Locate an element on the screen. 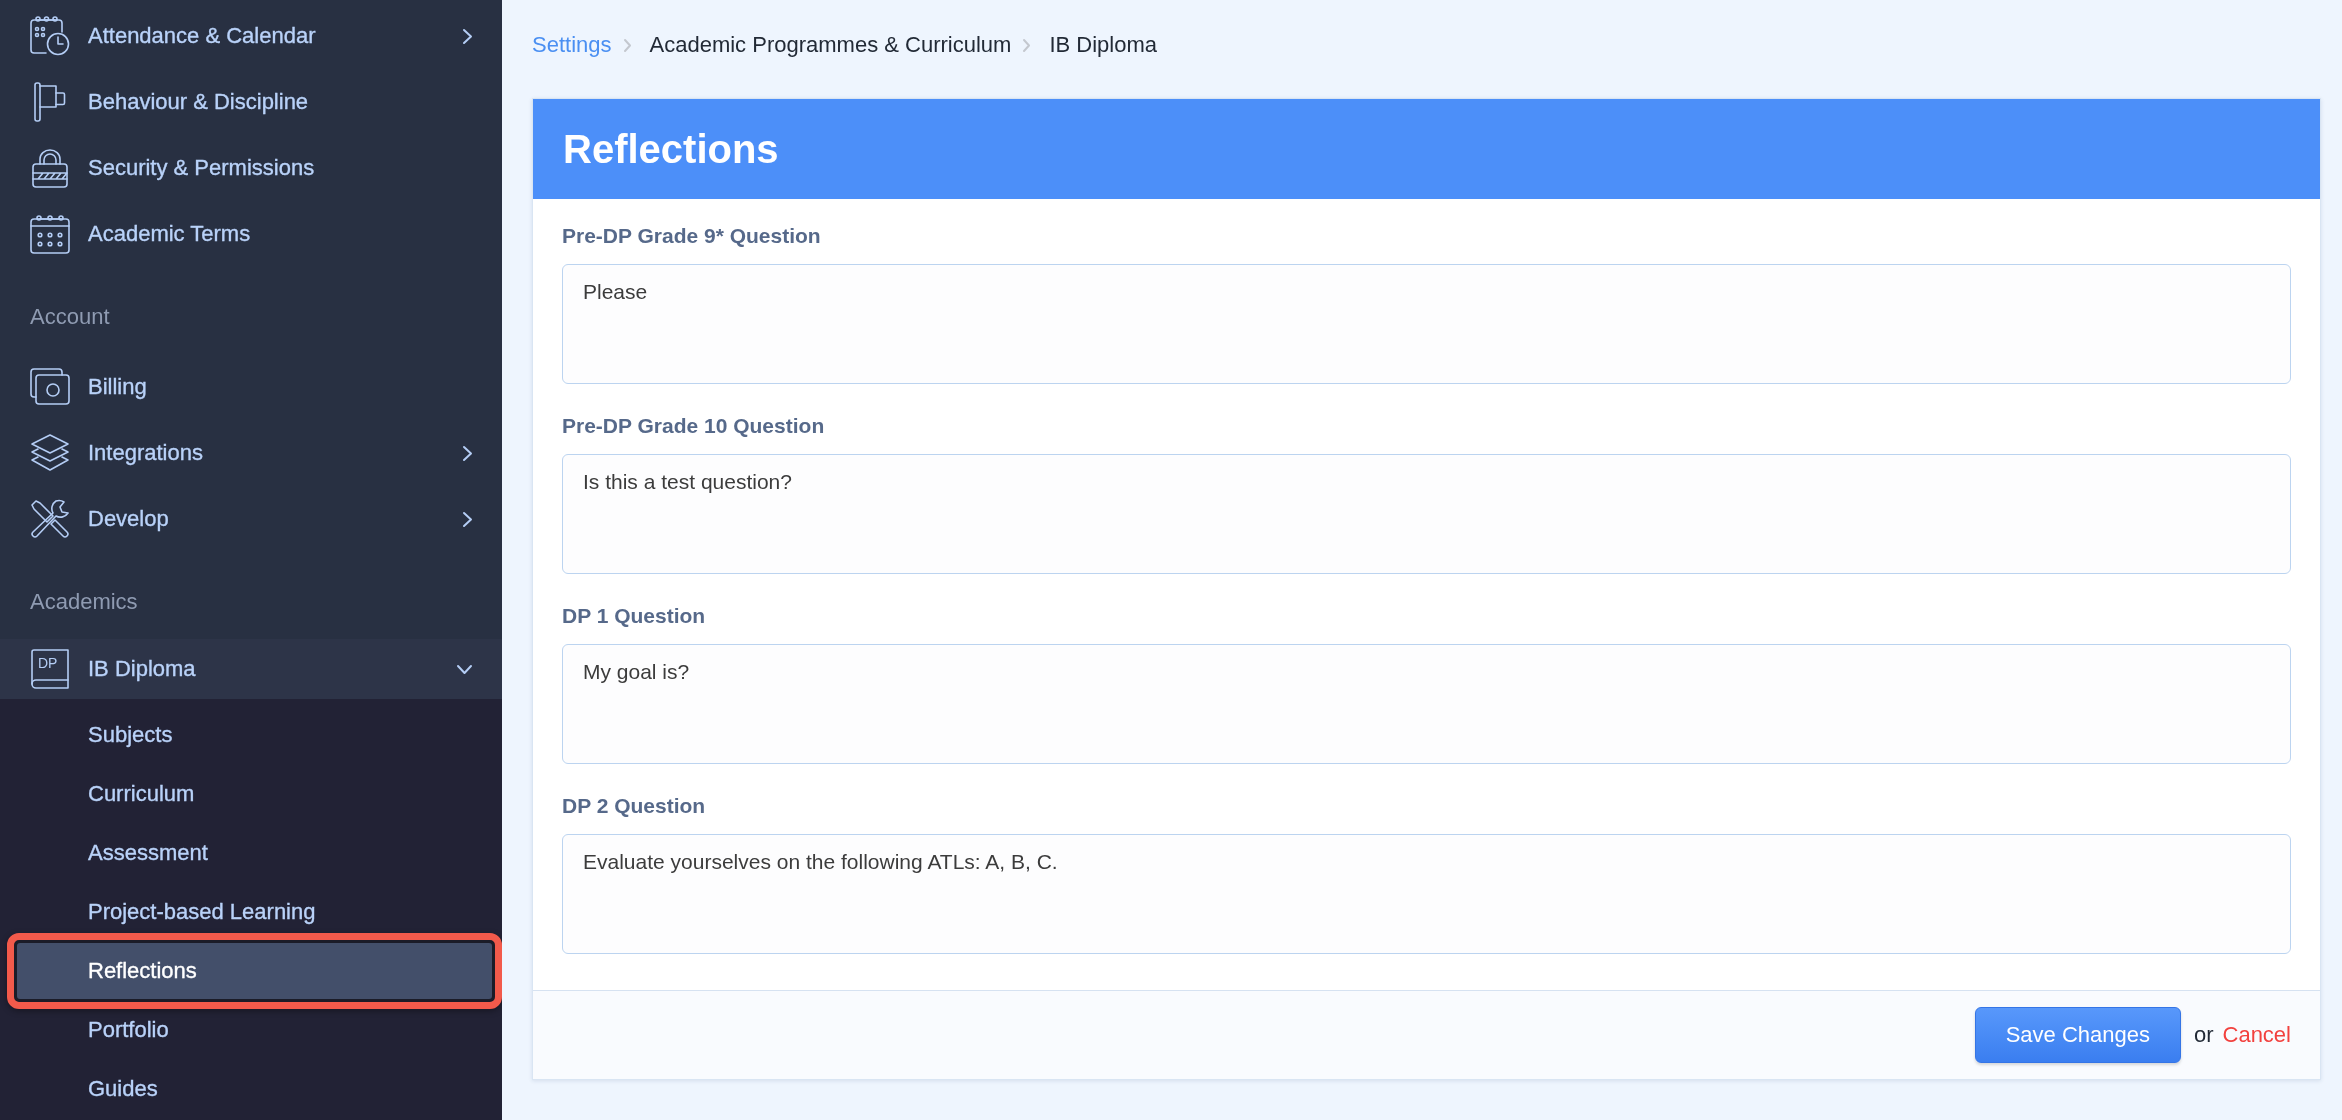 This screenshot has height=1120, width=2342. breadcrumb-item: Academic Programmes & Curriculum is located at coordinates (830, 45).